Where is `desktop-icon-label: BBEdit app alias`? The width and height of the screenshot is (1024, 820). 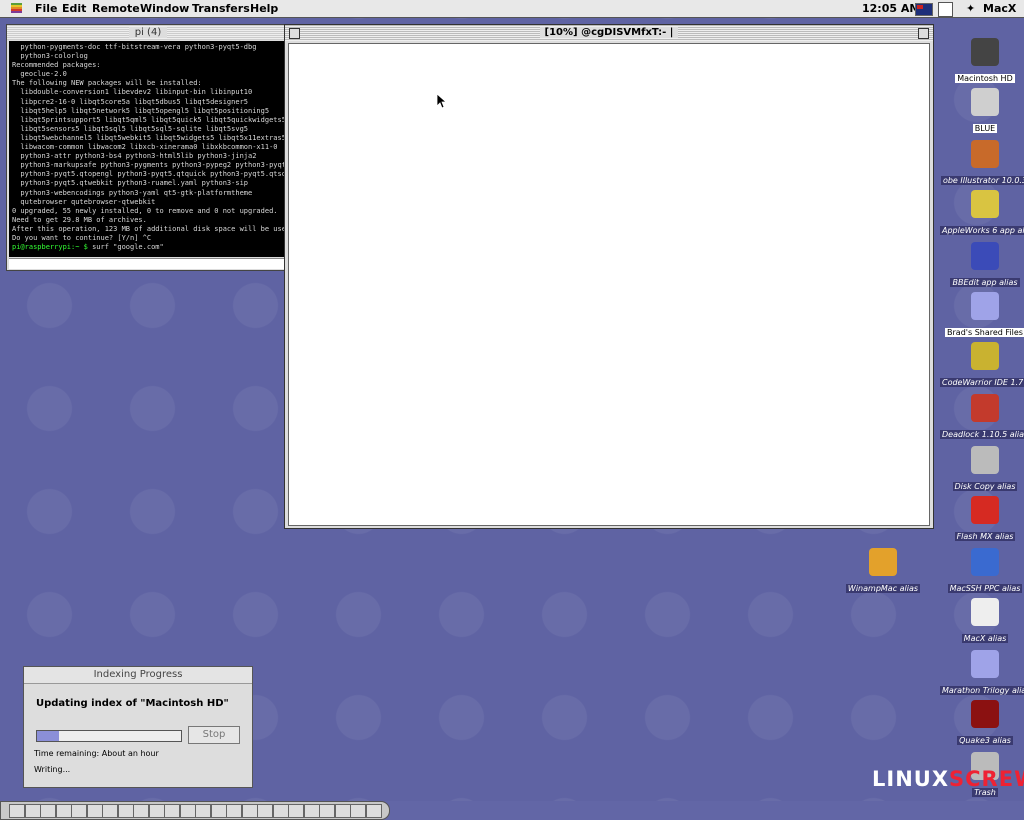
desktop-icon-label: BBEdit app alias is located at coordinates (985, 282).